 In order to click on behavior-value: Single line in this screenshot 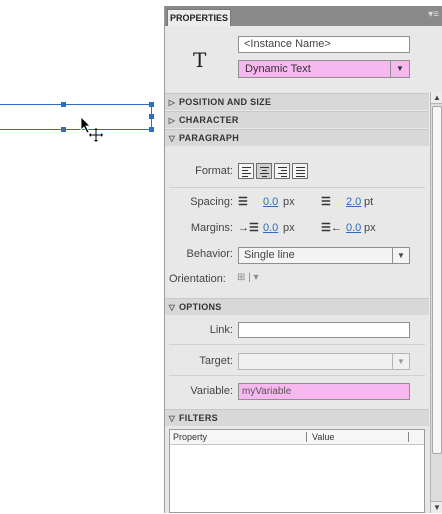, I will do `click(269, 255)`.